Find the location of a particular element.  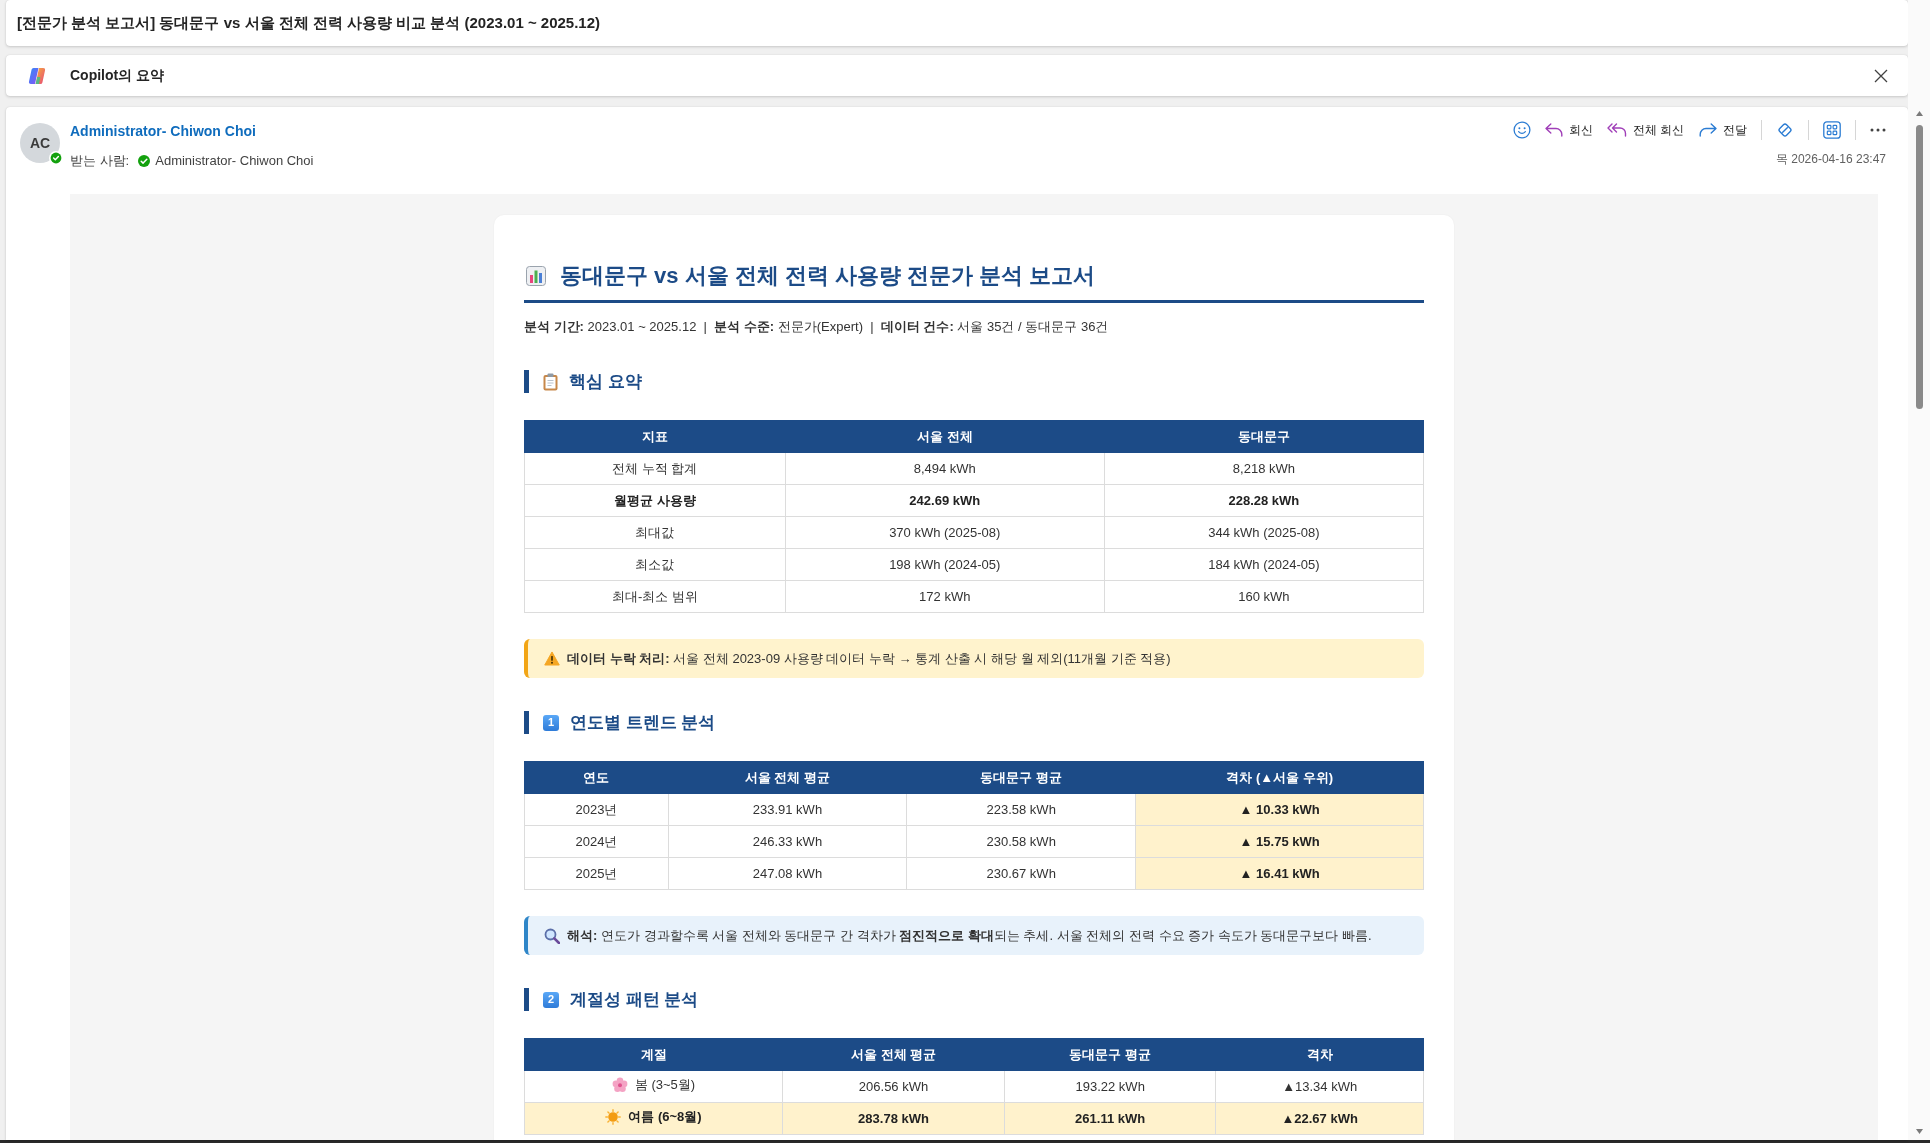

table-cell: 198 kWh (2024-05) is located at coordinates (945, 564).